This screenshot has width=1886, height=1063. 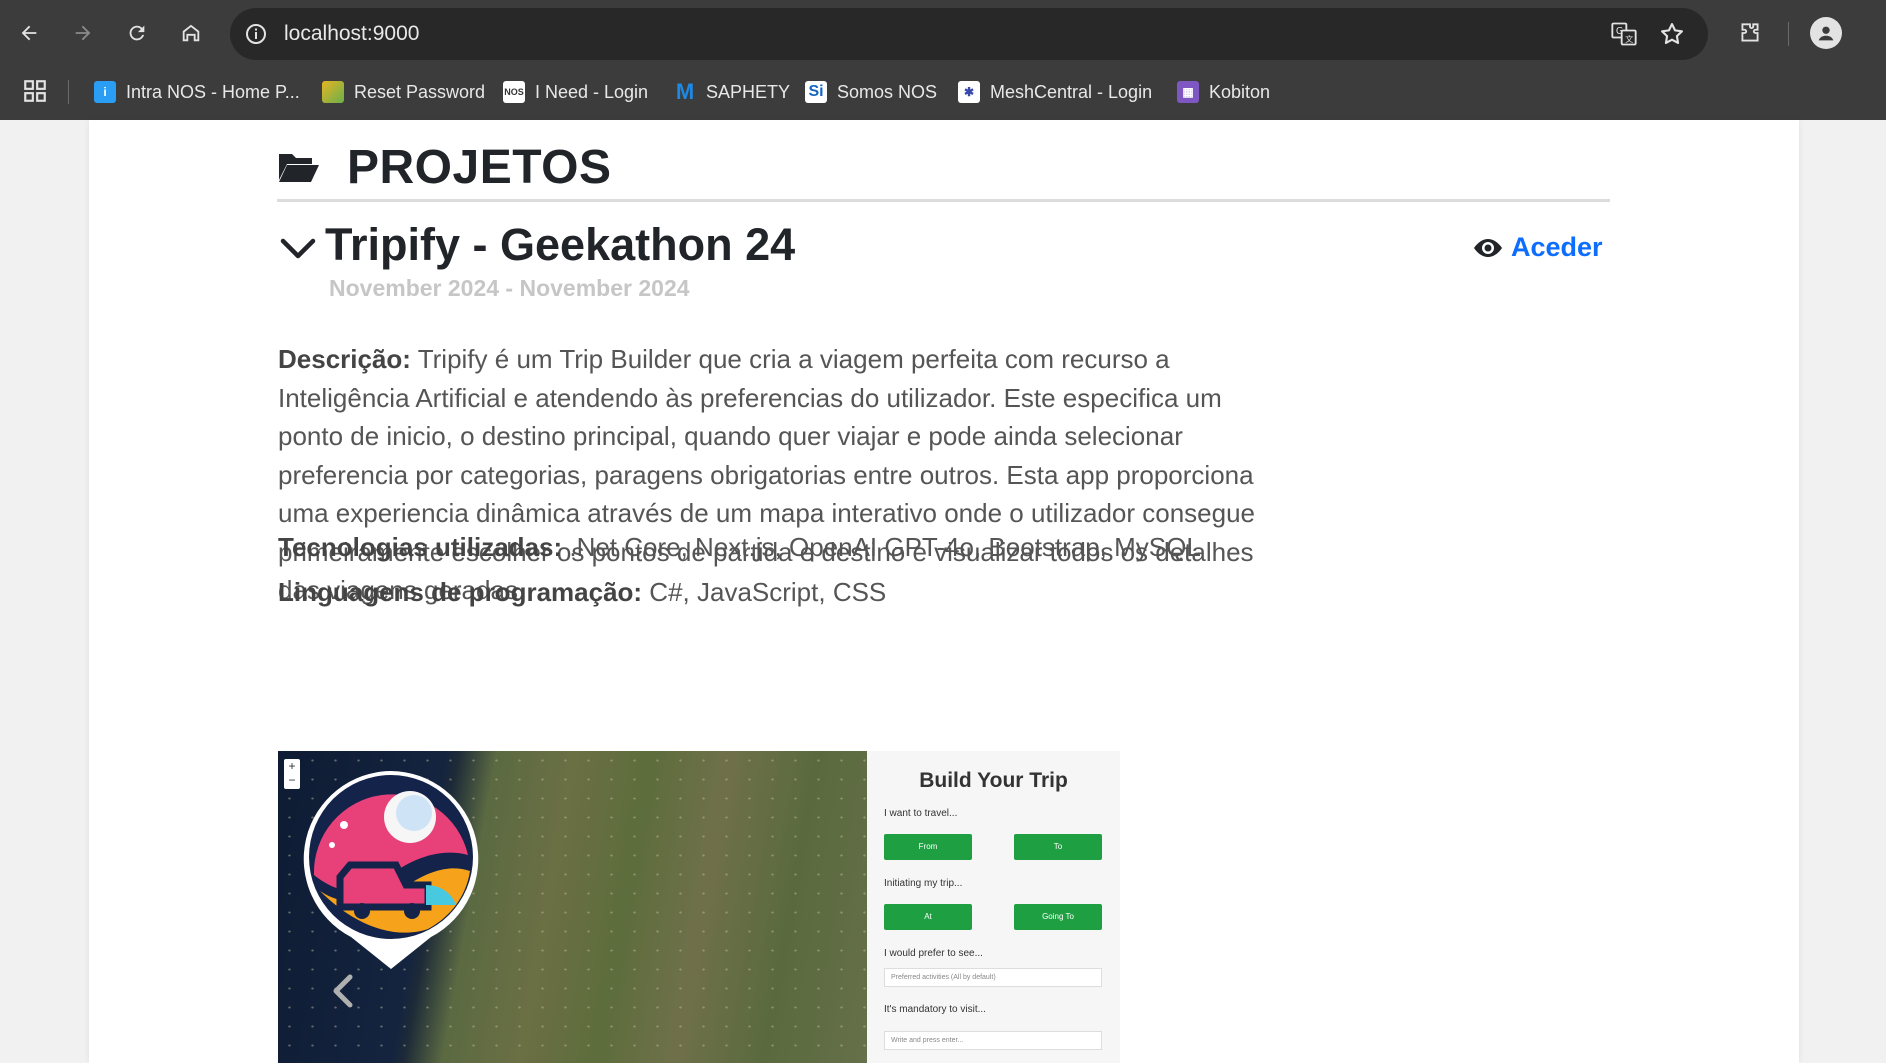 What do you see at coordinates (479, 167) in the screenshot?
I see `section-title: PROJETOS` at bounding box center [479, 167].